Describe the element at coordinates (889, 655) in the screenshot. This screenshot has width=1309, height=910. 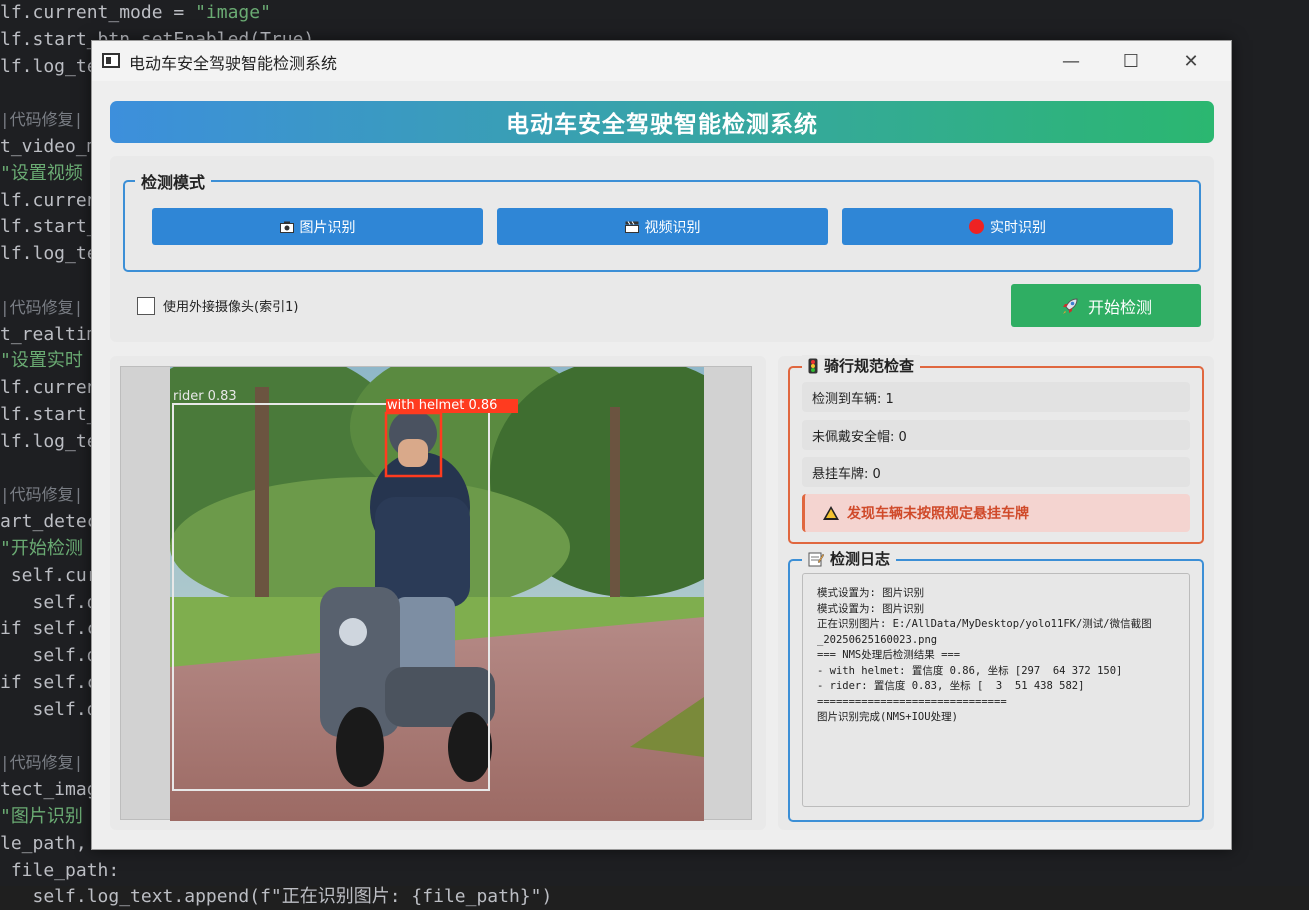
I see `log-line: === NMS处理后检测结果 ===` at that location.